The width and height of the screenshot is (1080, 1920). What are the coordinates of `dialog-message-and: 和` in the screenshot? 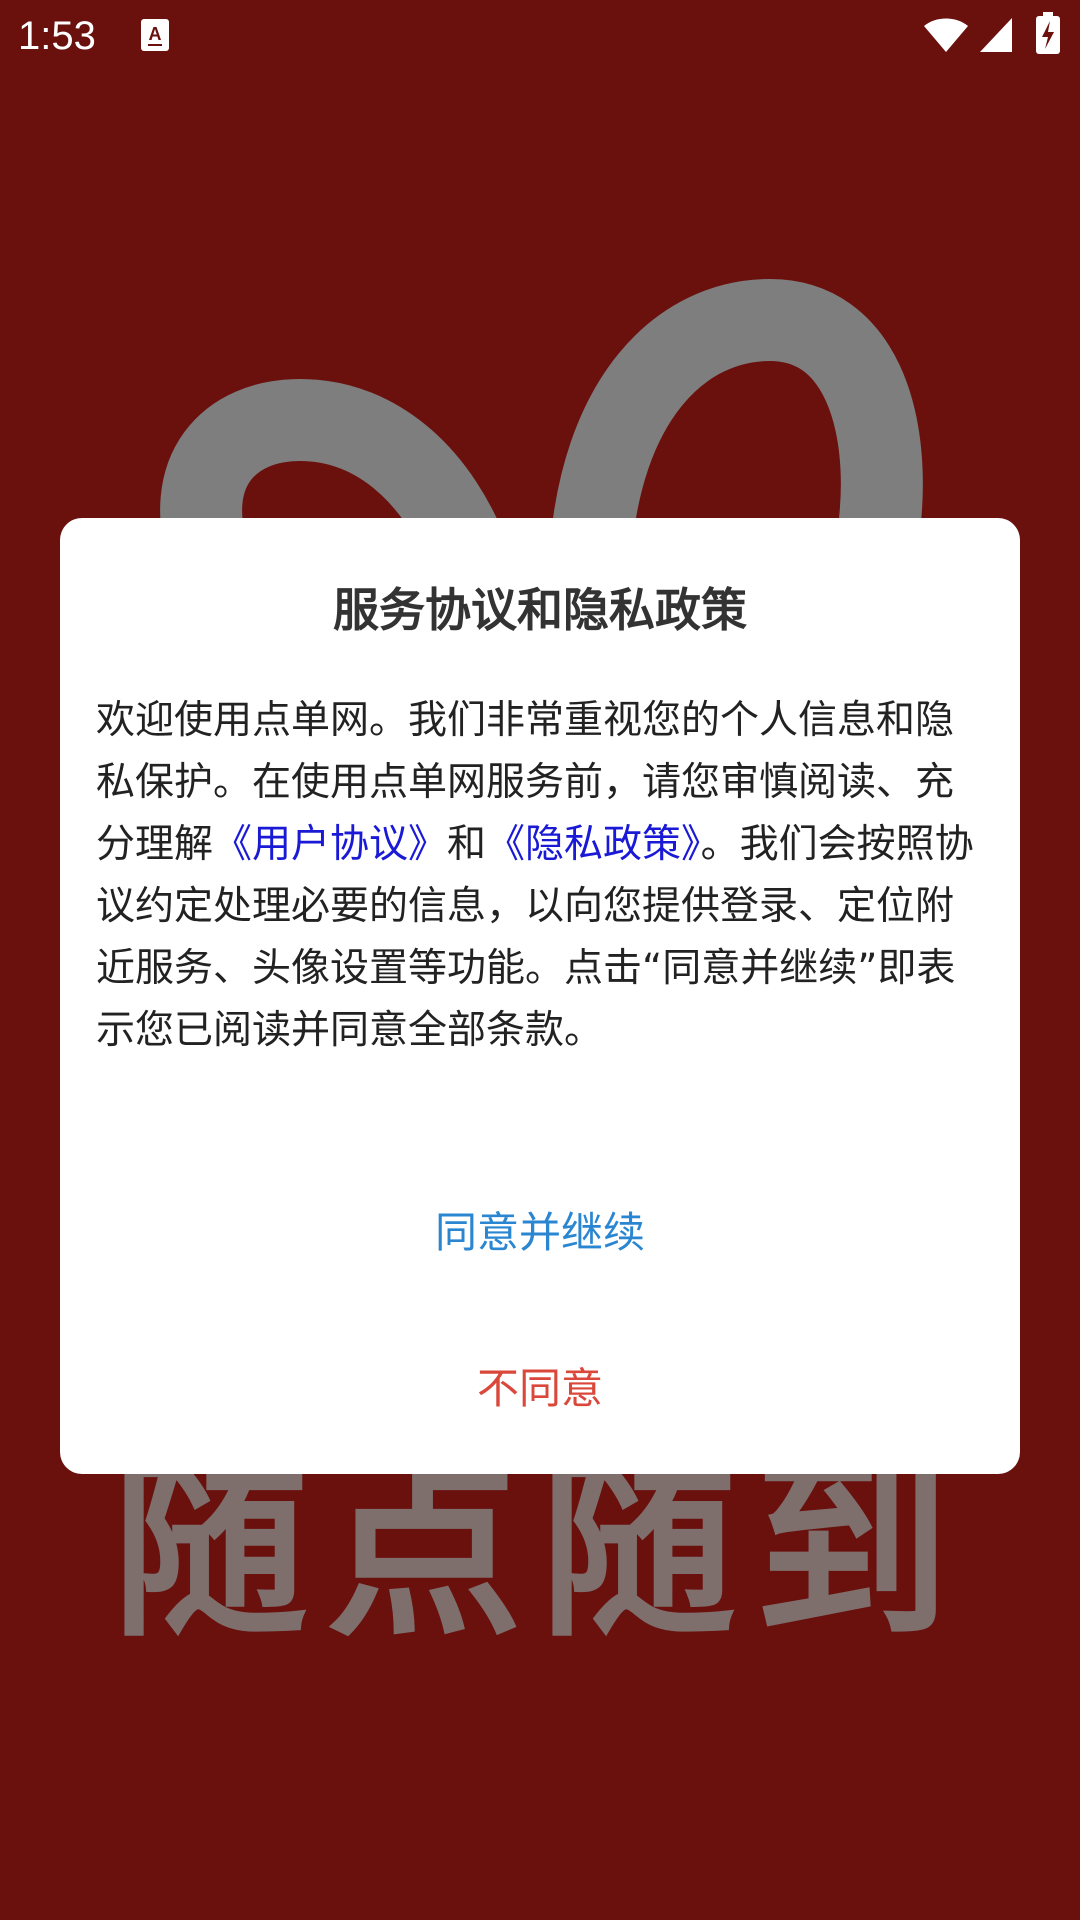 It's located at (467, 844).